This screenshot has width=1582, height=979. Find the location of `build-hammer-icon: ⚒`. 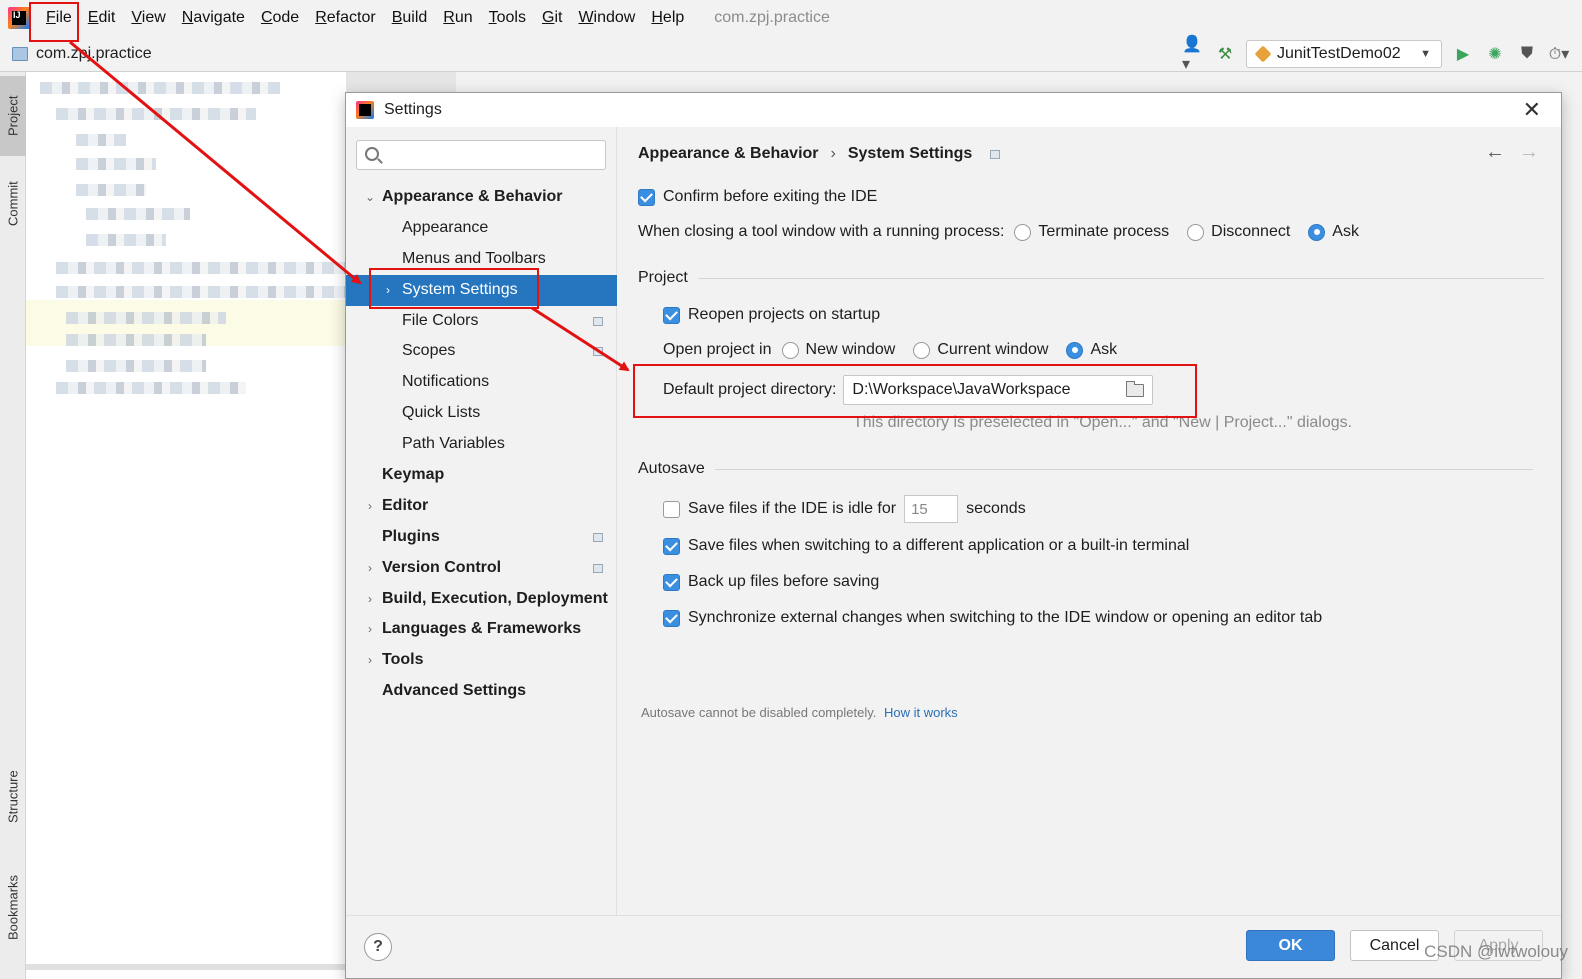

build-hammer-icon: ⚒ is located at coordinates (1225, 54).